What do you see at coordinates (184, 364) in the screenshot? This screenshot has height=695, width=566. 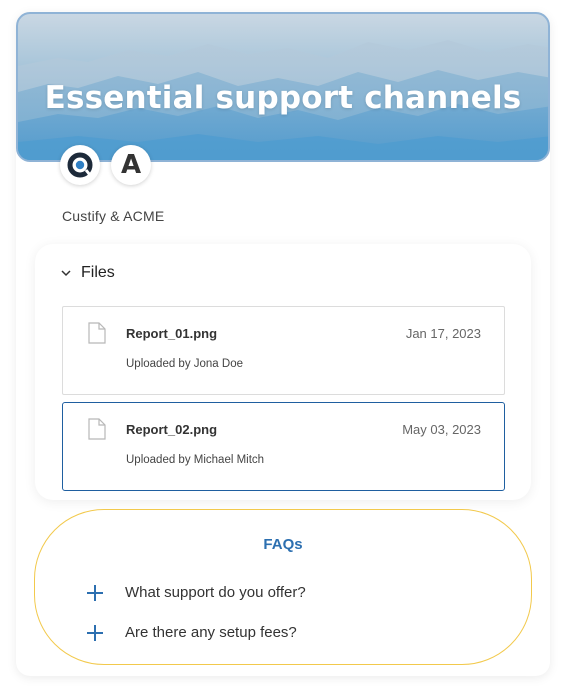 I see `file-uploader: Uploaded by Jona Doe` at bounding box center [184, 364].